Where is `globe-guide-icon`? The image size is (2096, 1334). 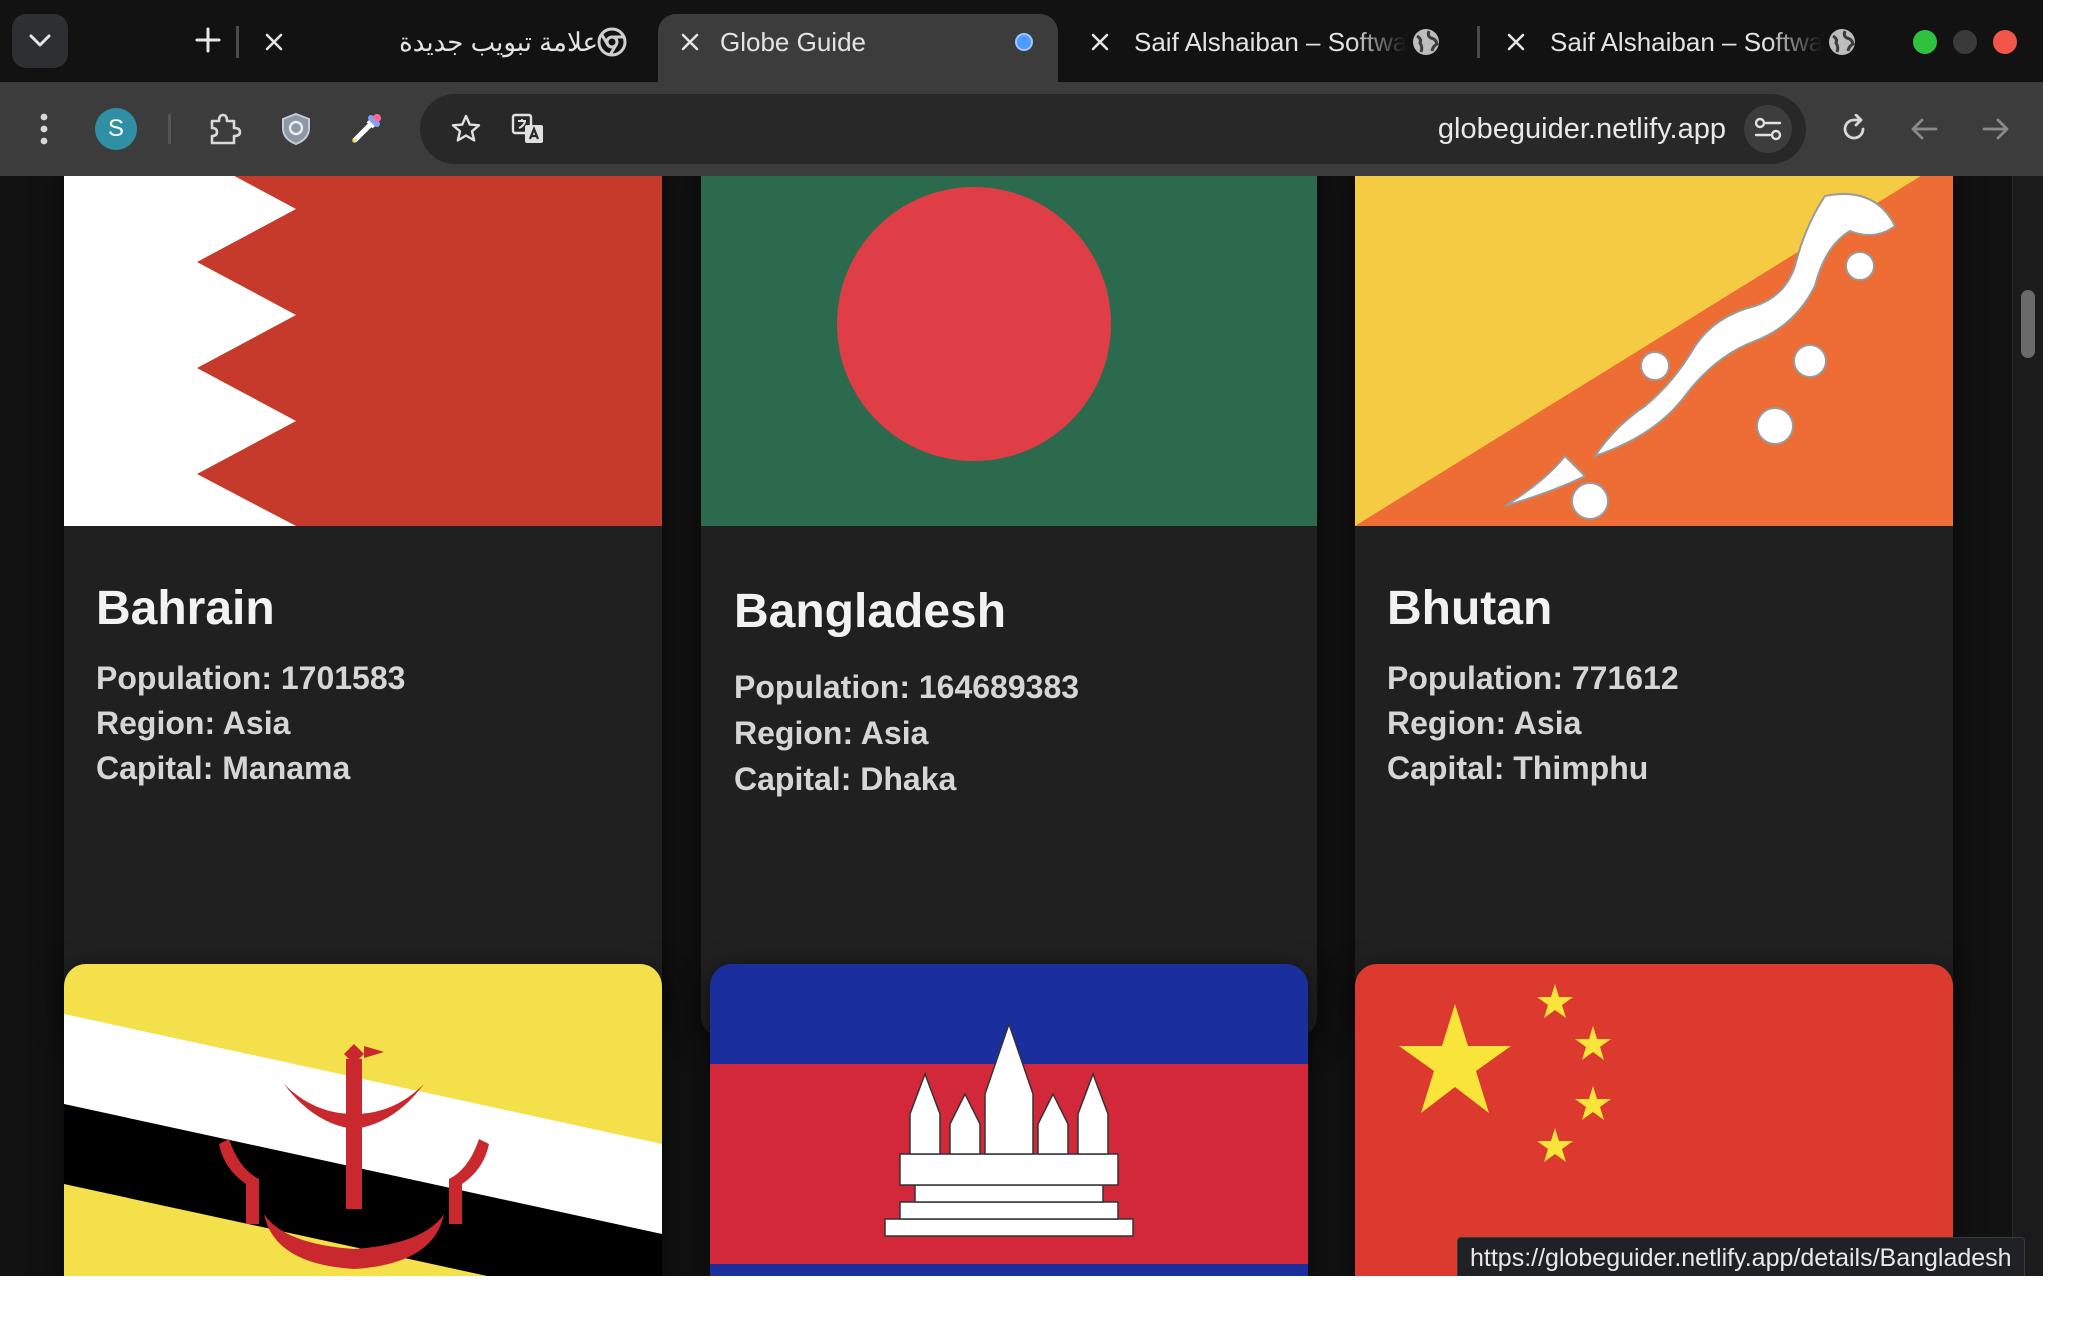
globe-guide-icon is located at coordinates (1024, 42).